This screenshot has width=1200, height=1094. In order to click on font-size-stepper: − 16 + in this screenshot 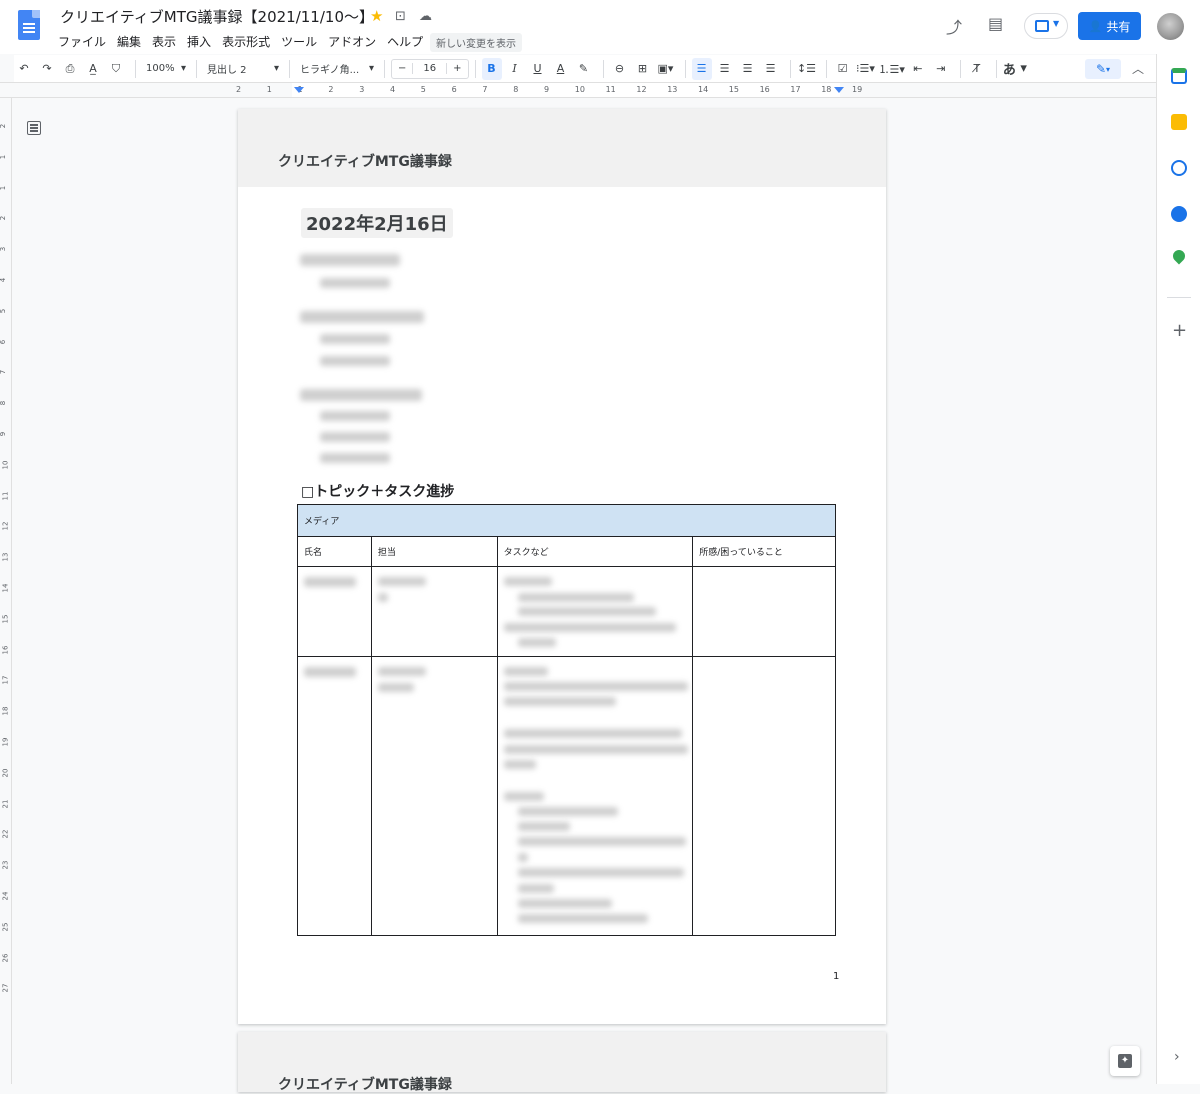, I will do `click(429, 68)`.